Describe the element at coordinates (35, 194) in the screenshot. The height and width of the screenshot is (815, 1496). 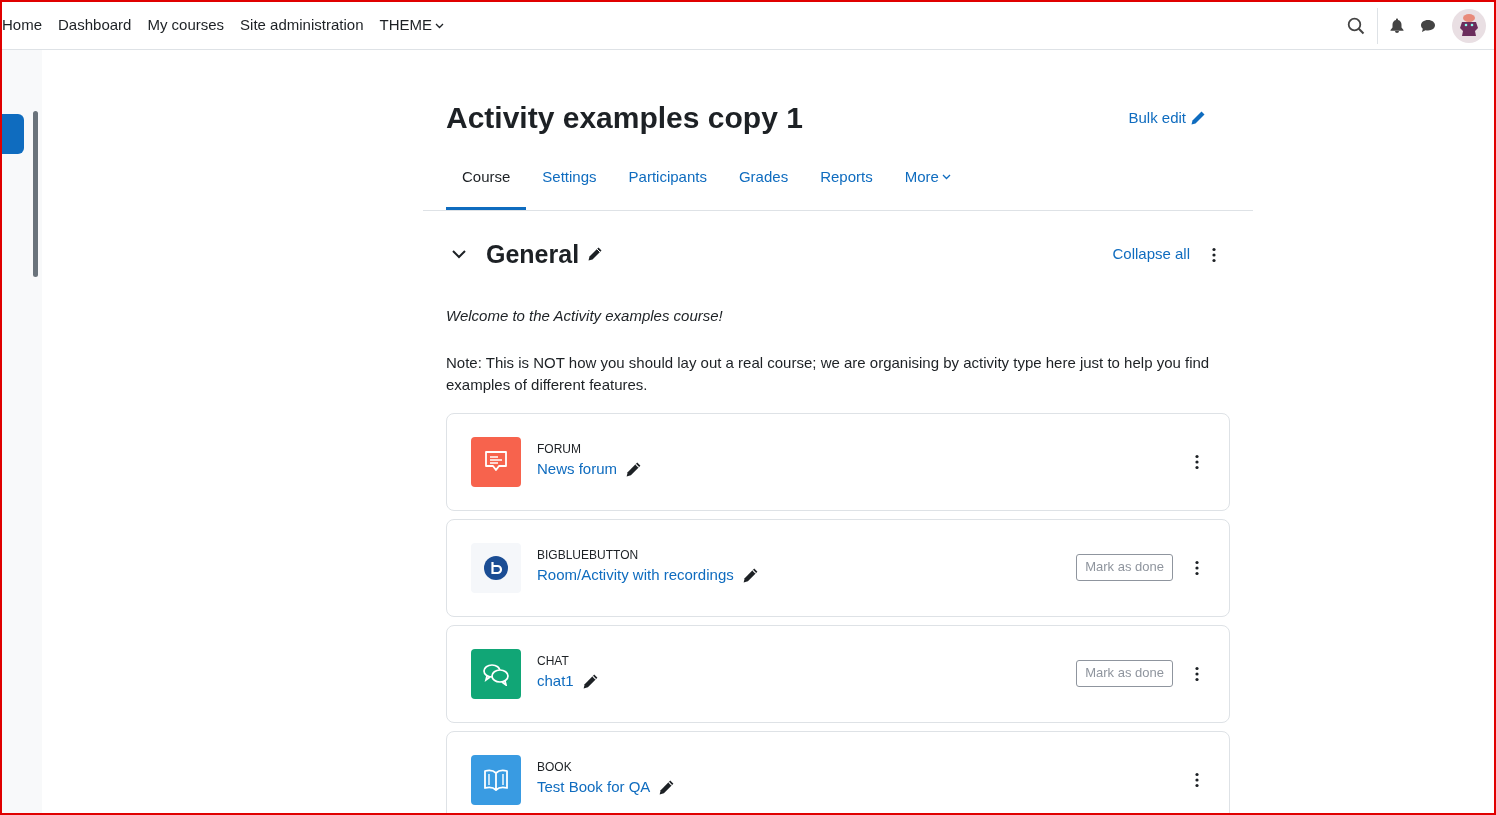
I see `scrollbar-thumb` at that location.